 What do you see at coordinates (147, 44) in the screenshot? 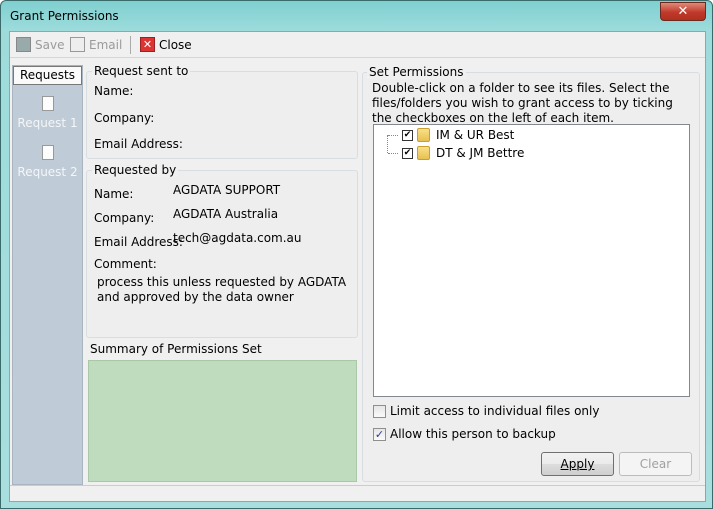
I see `red-x-icon: ✕` at bounding box center [147, 44].